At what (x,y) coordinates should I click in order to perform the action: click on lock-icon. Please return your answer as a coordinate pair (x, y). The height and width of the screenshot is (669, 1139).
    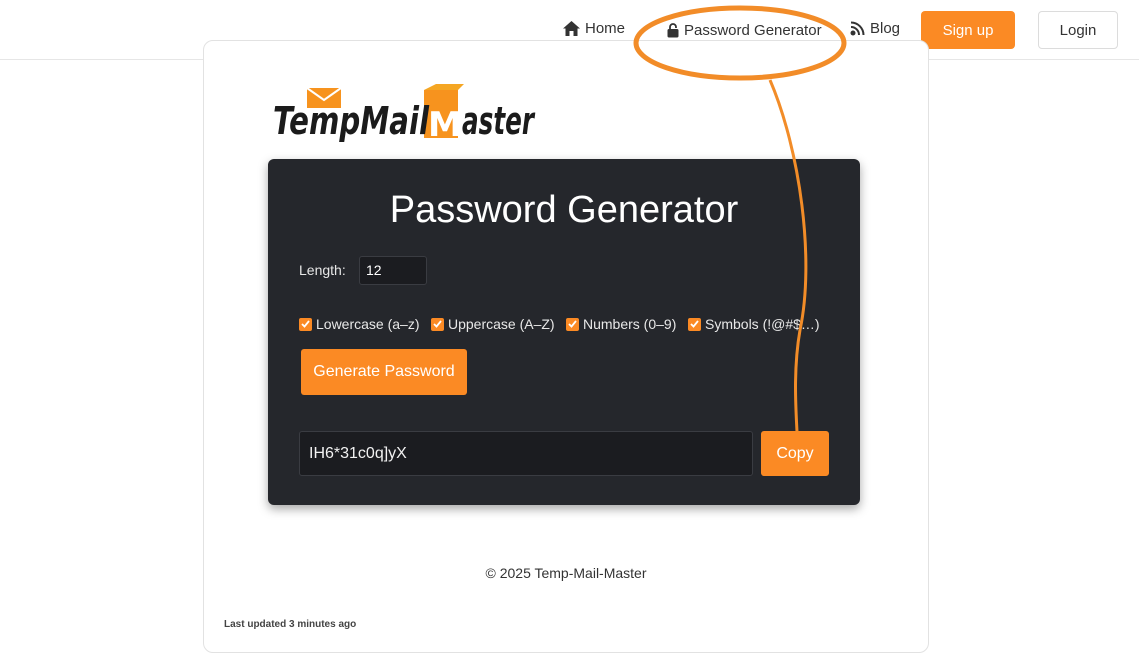
    Looking at the image, I should click on (673, 30).